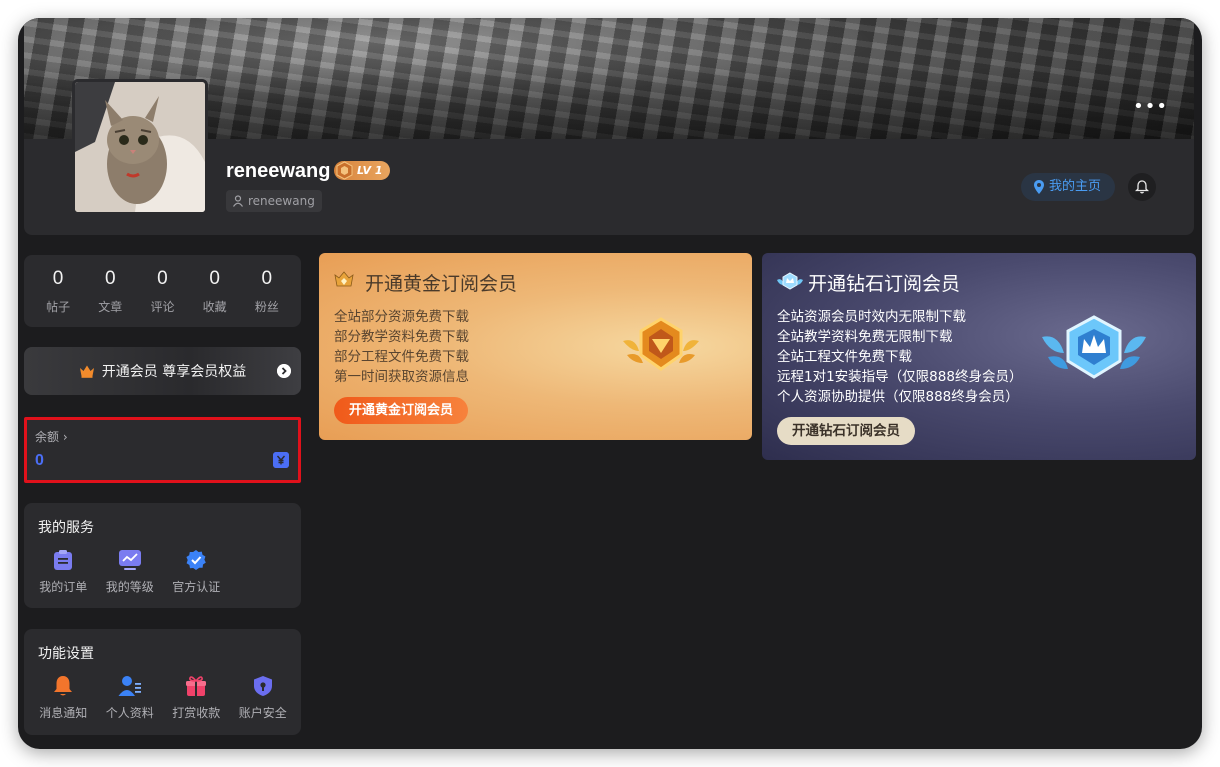 This screenshot has width=1220, height=767. I want to click on diamond-perk: 全站教学资料免费无限制下载, so click(865, 337).